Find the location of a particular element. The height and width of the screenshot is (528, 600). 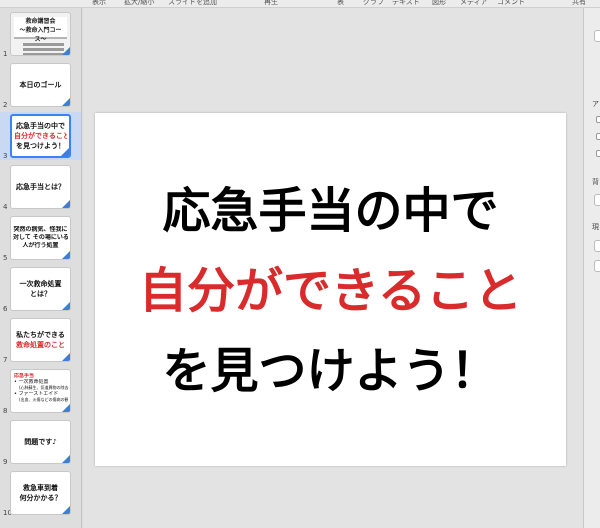

thumb-text: 一次救命処置 is located at coordinates (40, 284).